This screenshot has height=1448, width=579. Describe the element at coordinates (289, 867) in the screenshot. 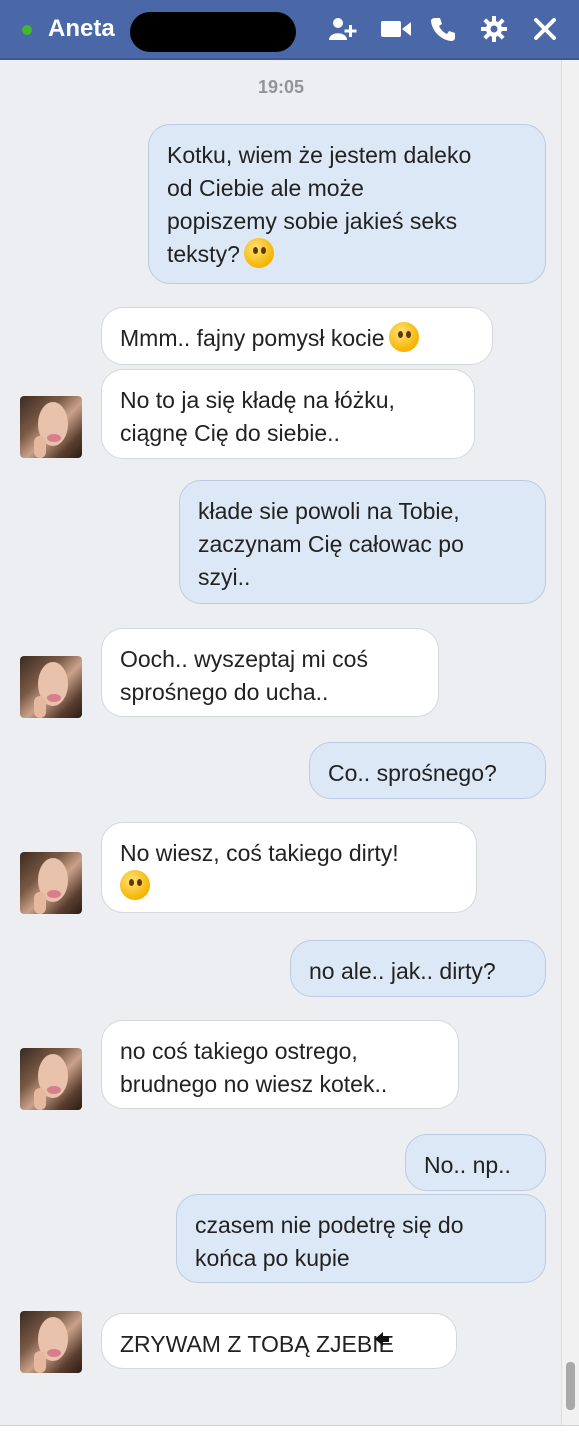

I see `incoming-message: No wiesz, coś takiego dirty!` at that location.